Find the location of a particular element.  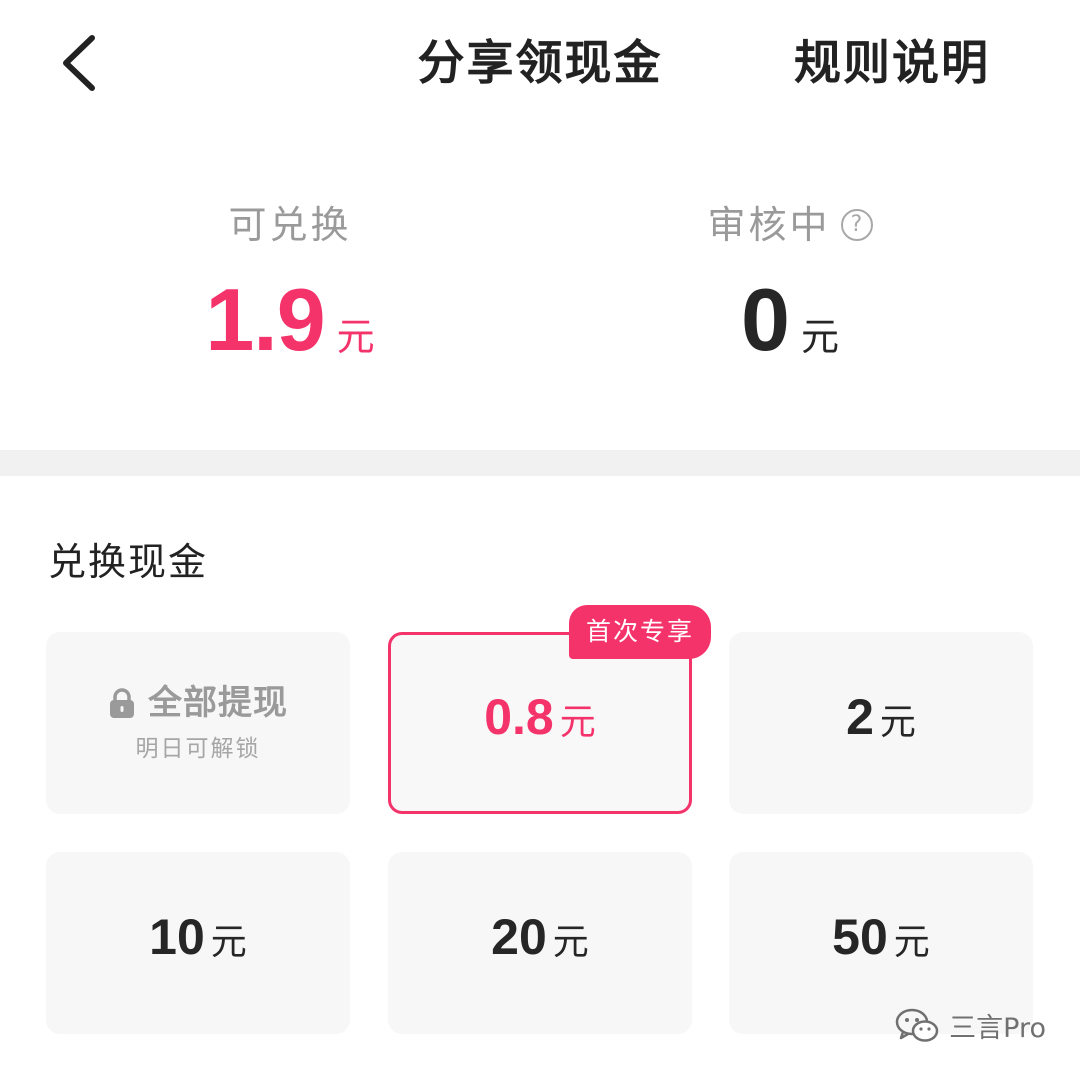

reviewing-value: 0 is located at coordinates (765, 319).